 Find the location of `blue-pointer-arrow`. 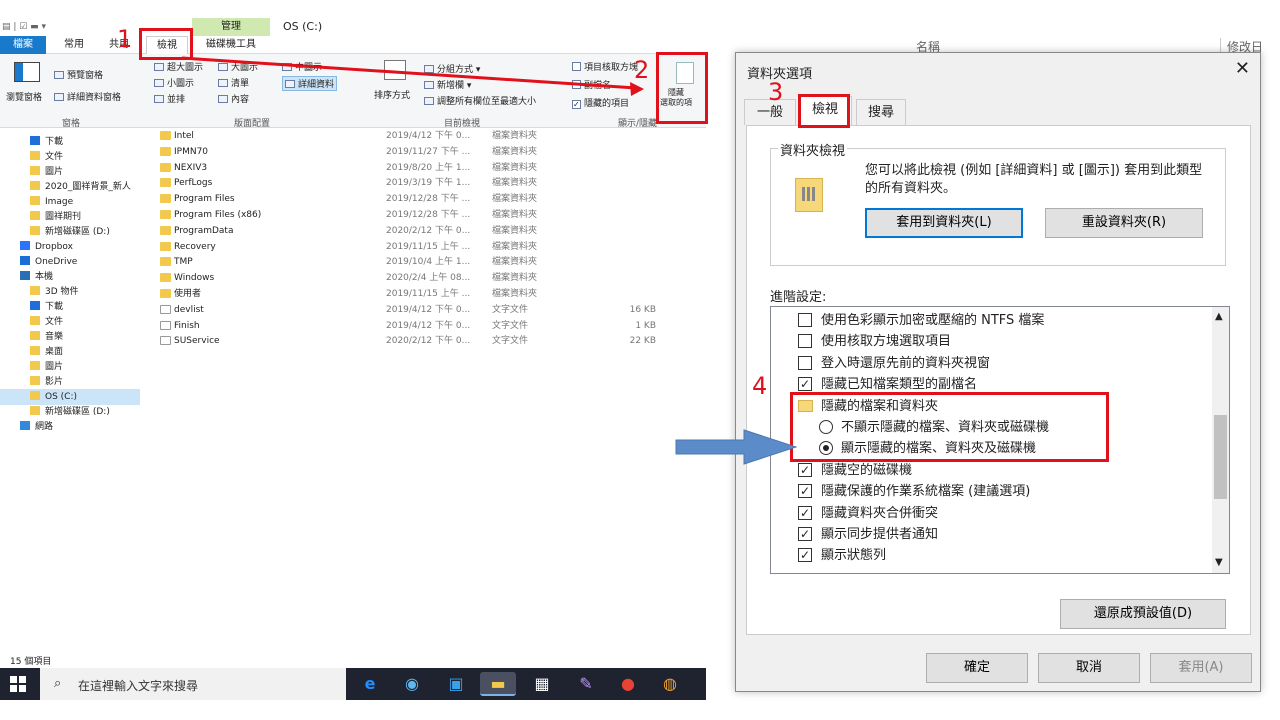

blue-pointer-arrow is located at coordinates (736, 447).